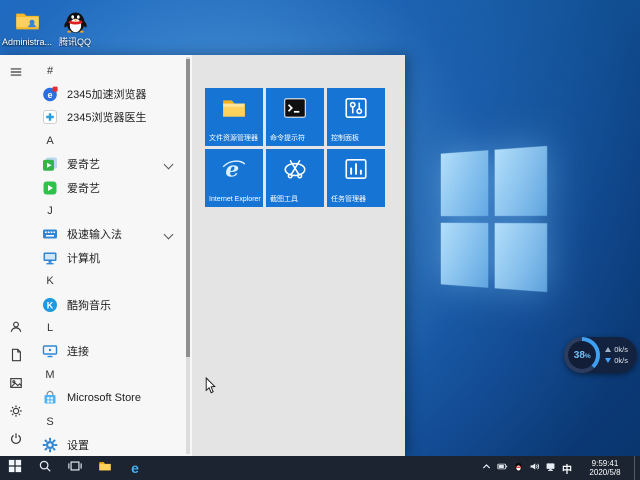 The width and height of the screenshot is (640, 480). I want to click on app-list-item-connect: 连接, so click(108, 351).